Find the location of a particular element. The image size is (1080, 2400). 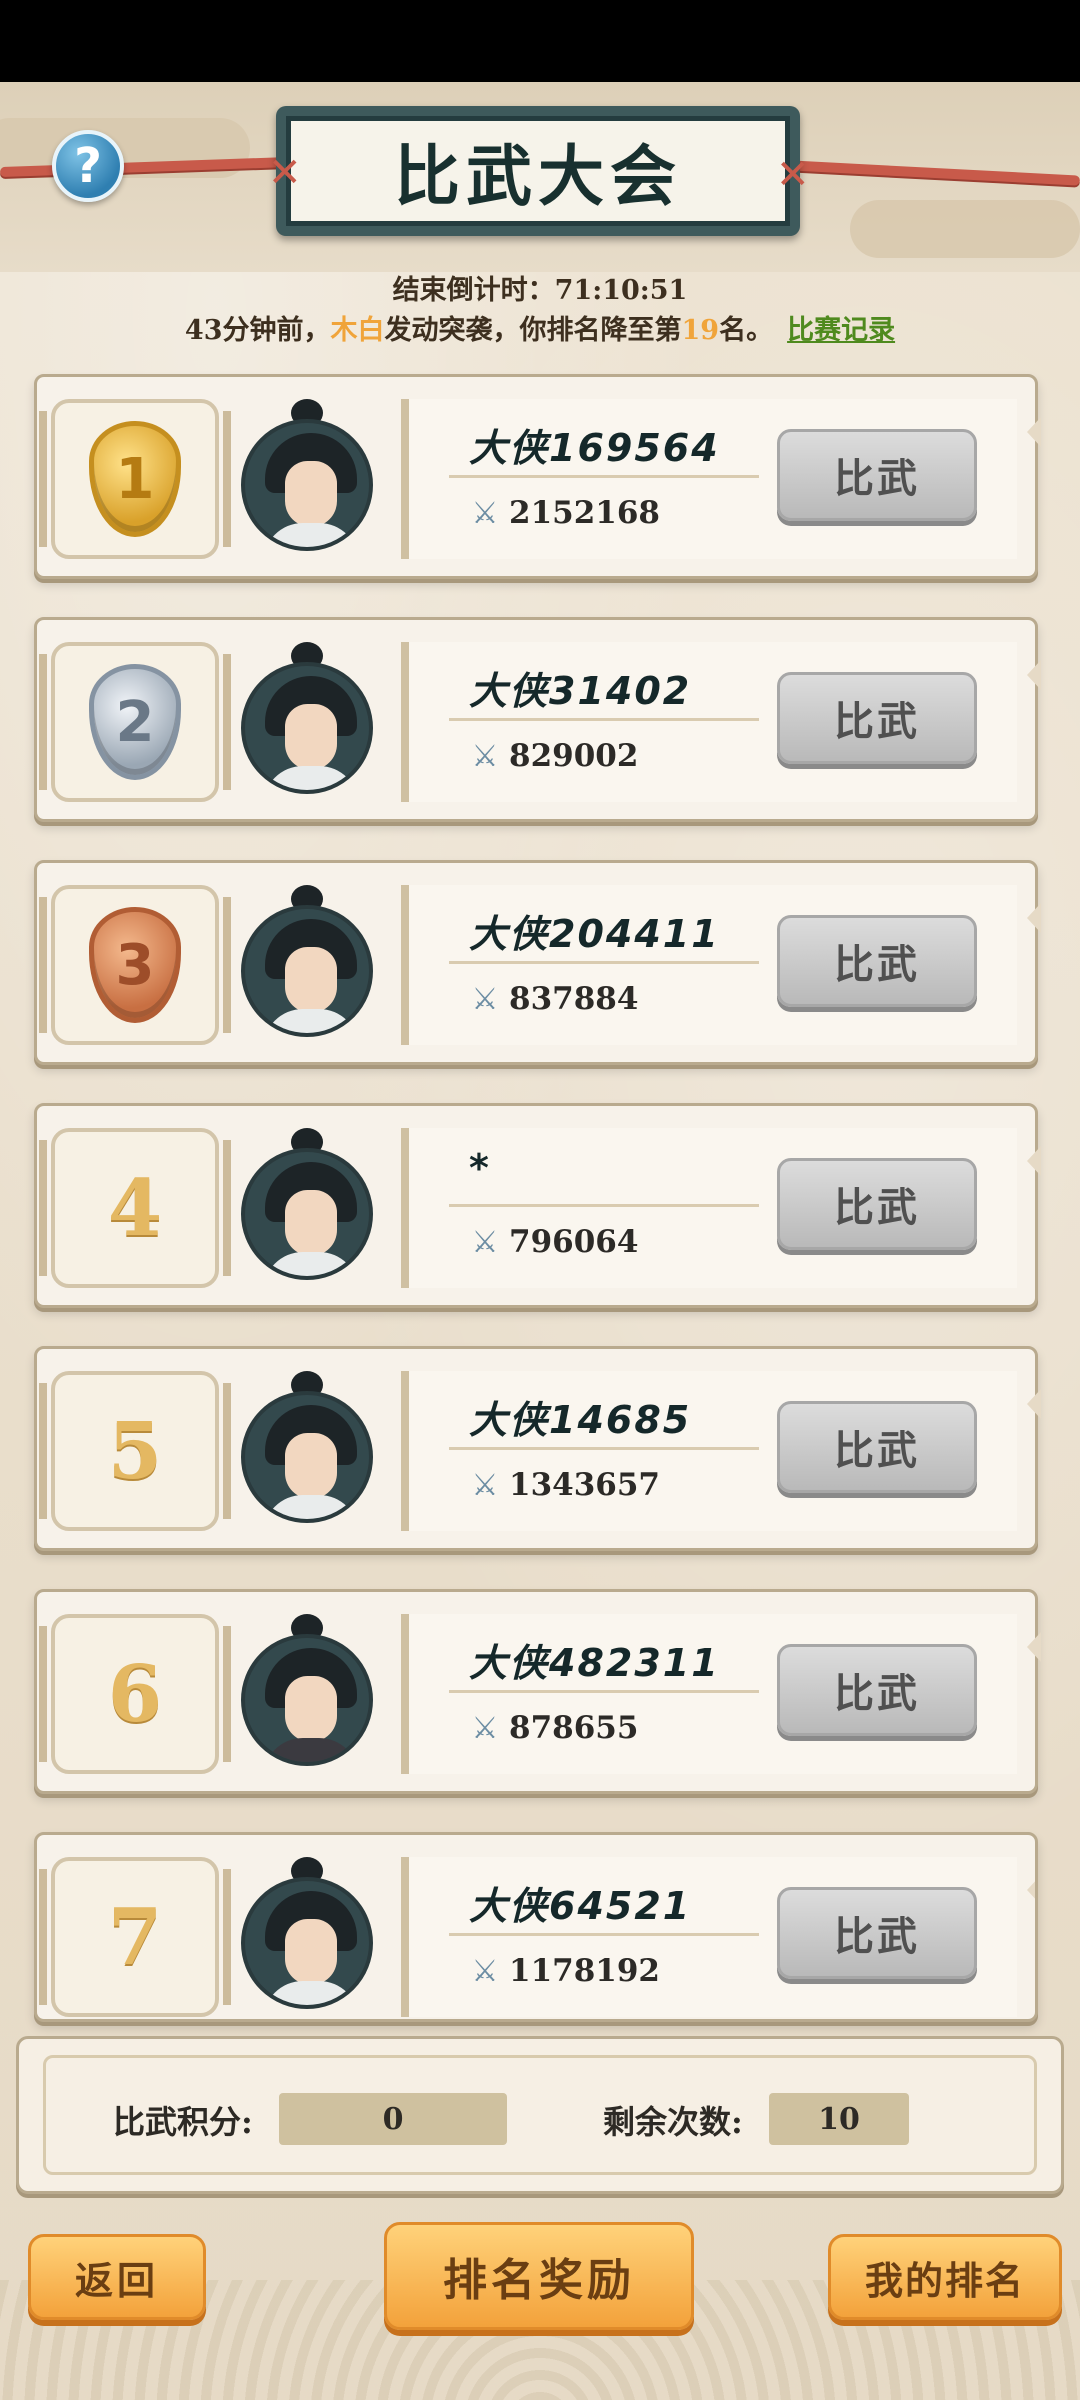

rank-card-4: 4 * ⚔ 796064 比武 is located at coordinates (537, 1205).